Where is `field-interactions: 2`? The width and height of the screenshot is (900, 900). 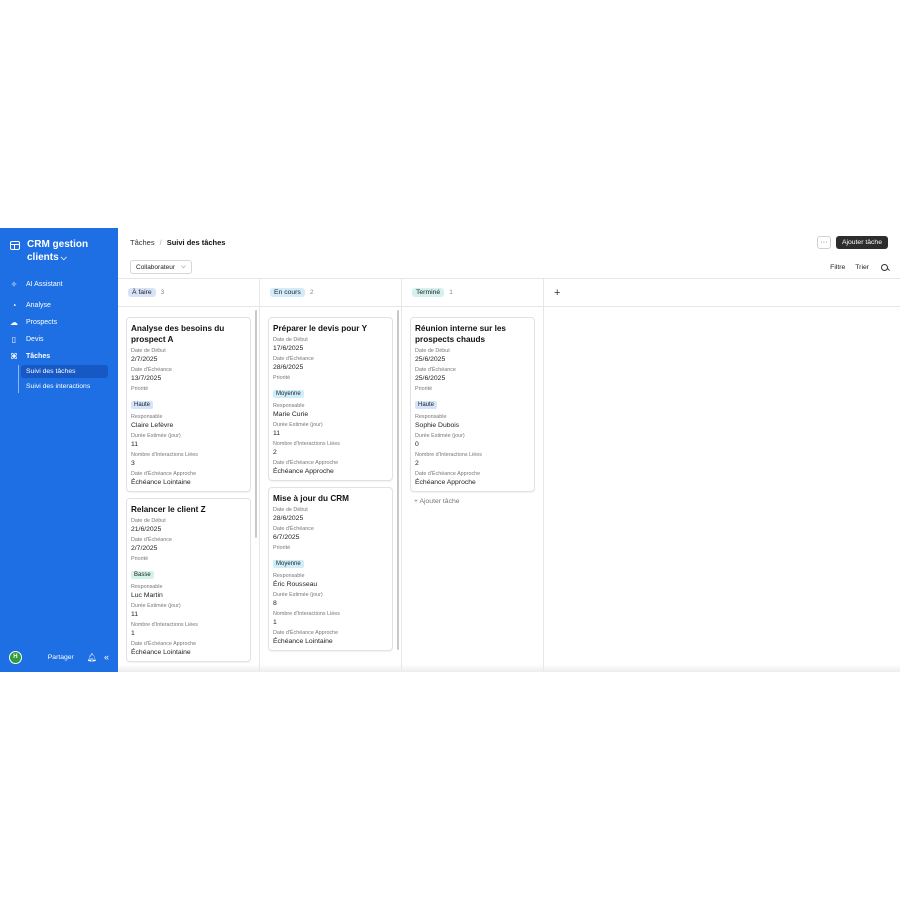
field-interactions: 2 is located at coordinates (275, 452).